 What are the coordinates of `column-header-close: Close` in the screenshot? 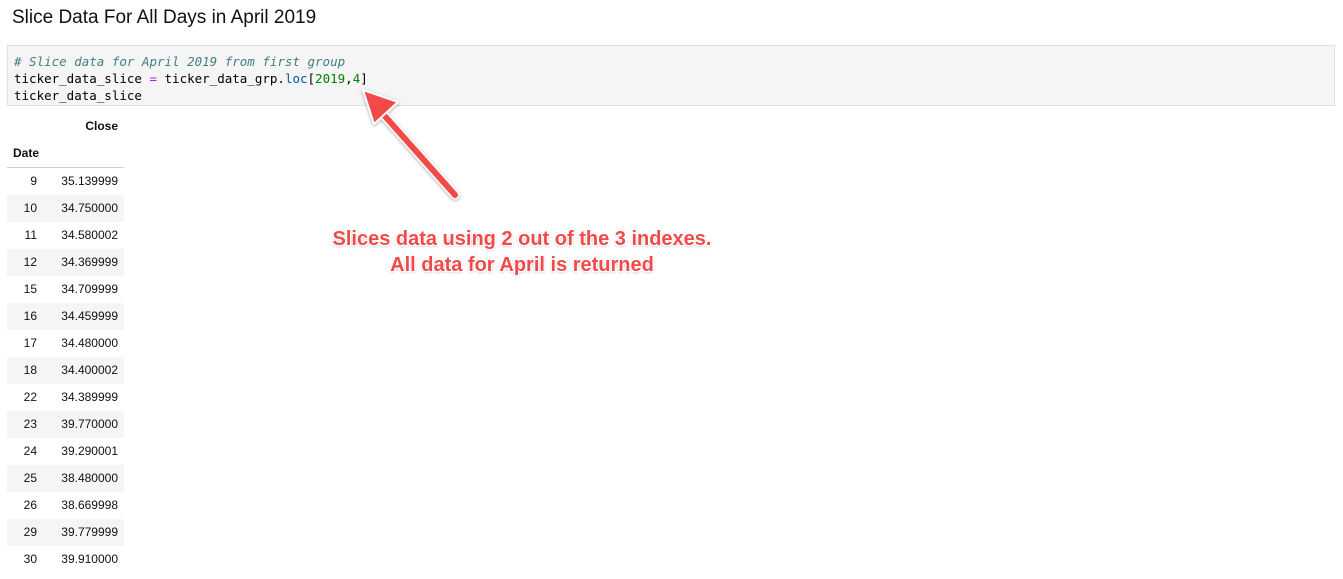 It's located at (101, 126).